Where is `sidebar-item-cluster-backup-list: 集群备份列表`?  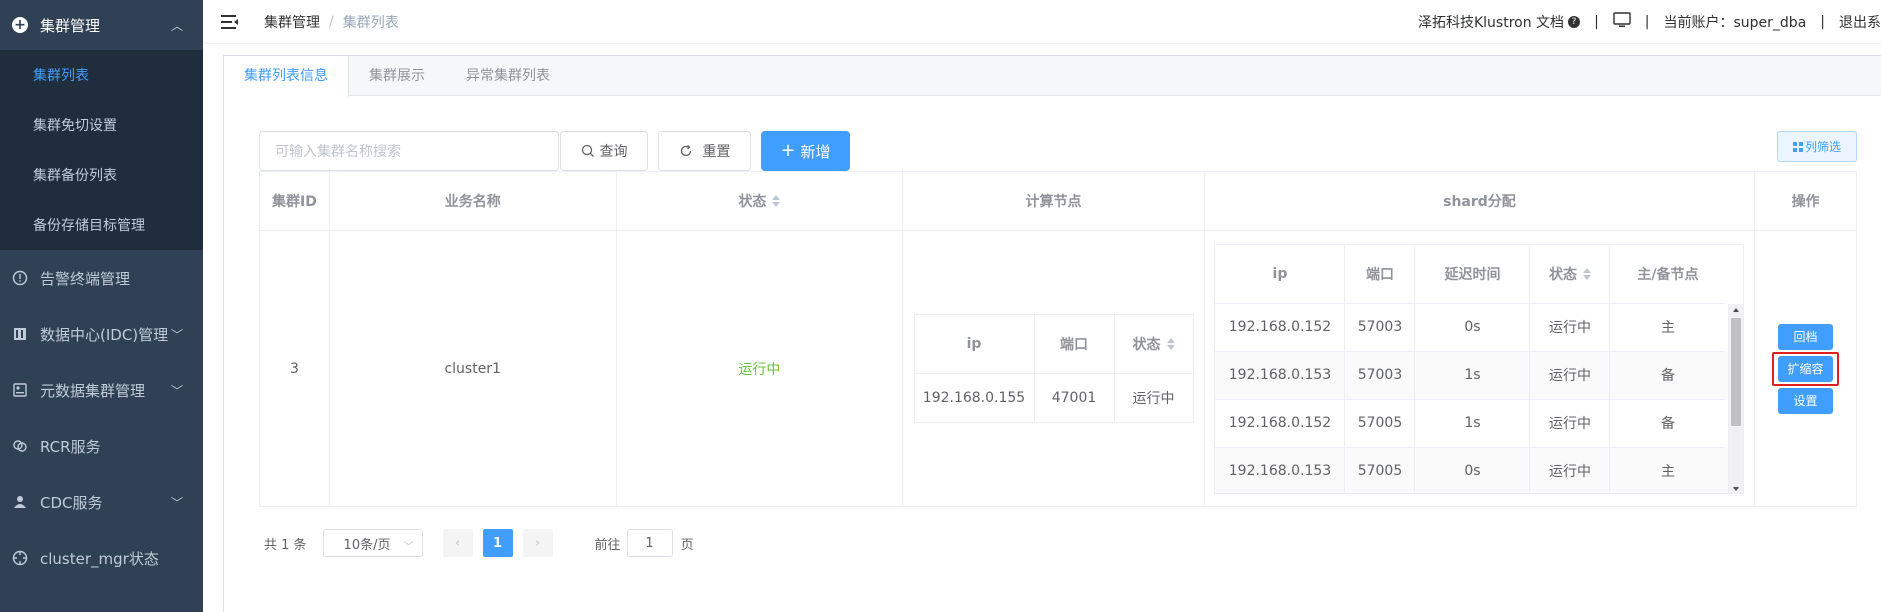
sidebar-item-cluster-backup-list: 集群备份列表 is located at coordinates (101, 175).